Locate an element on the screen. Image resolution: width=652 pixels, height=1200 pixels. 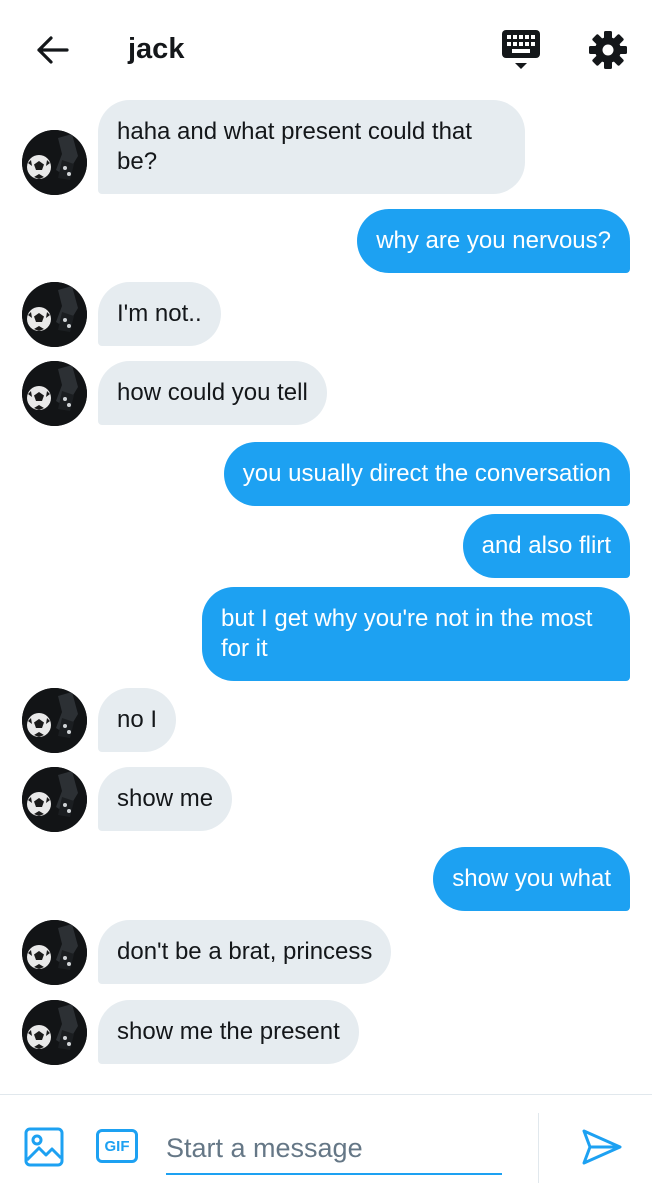
message-row: show you what is located at coordinates (326, 879).